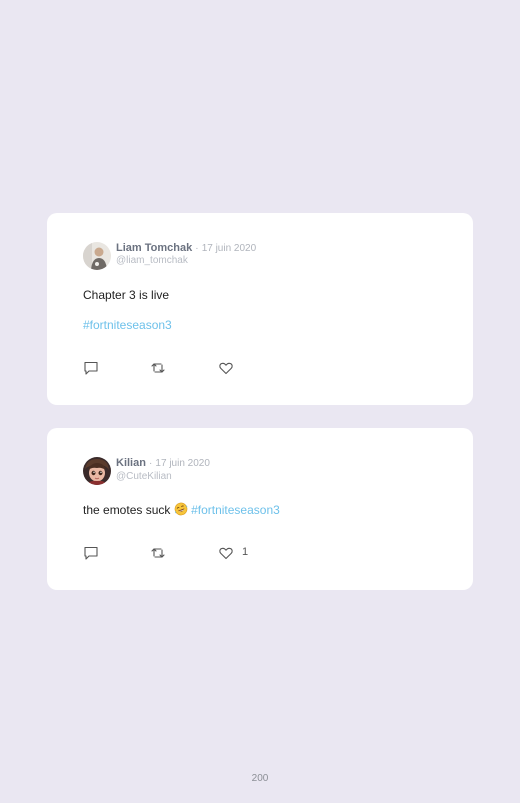 The image size is (520, 803). What do you see at coordinates (152, 261) in the screenshot?
I see `author-handle: @liam_tomchak` at bounding box center [152, 261].